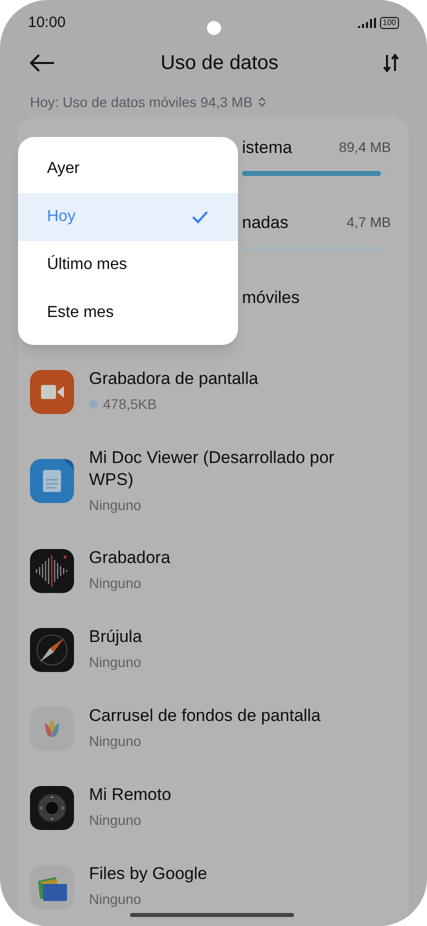 The height and width of the screenshot is (926, 427). What do you see at coordinates (52, 650) in the screenshot?
I see `compass-icon` at bounding box center [52, 650].